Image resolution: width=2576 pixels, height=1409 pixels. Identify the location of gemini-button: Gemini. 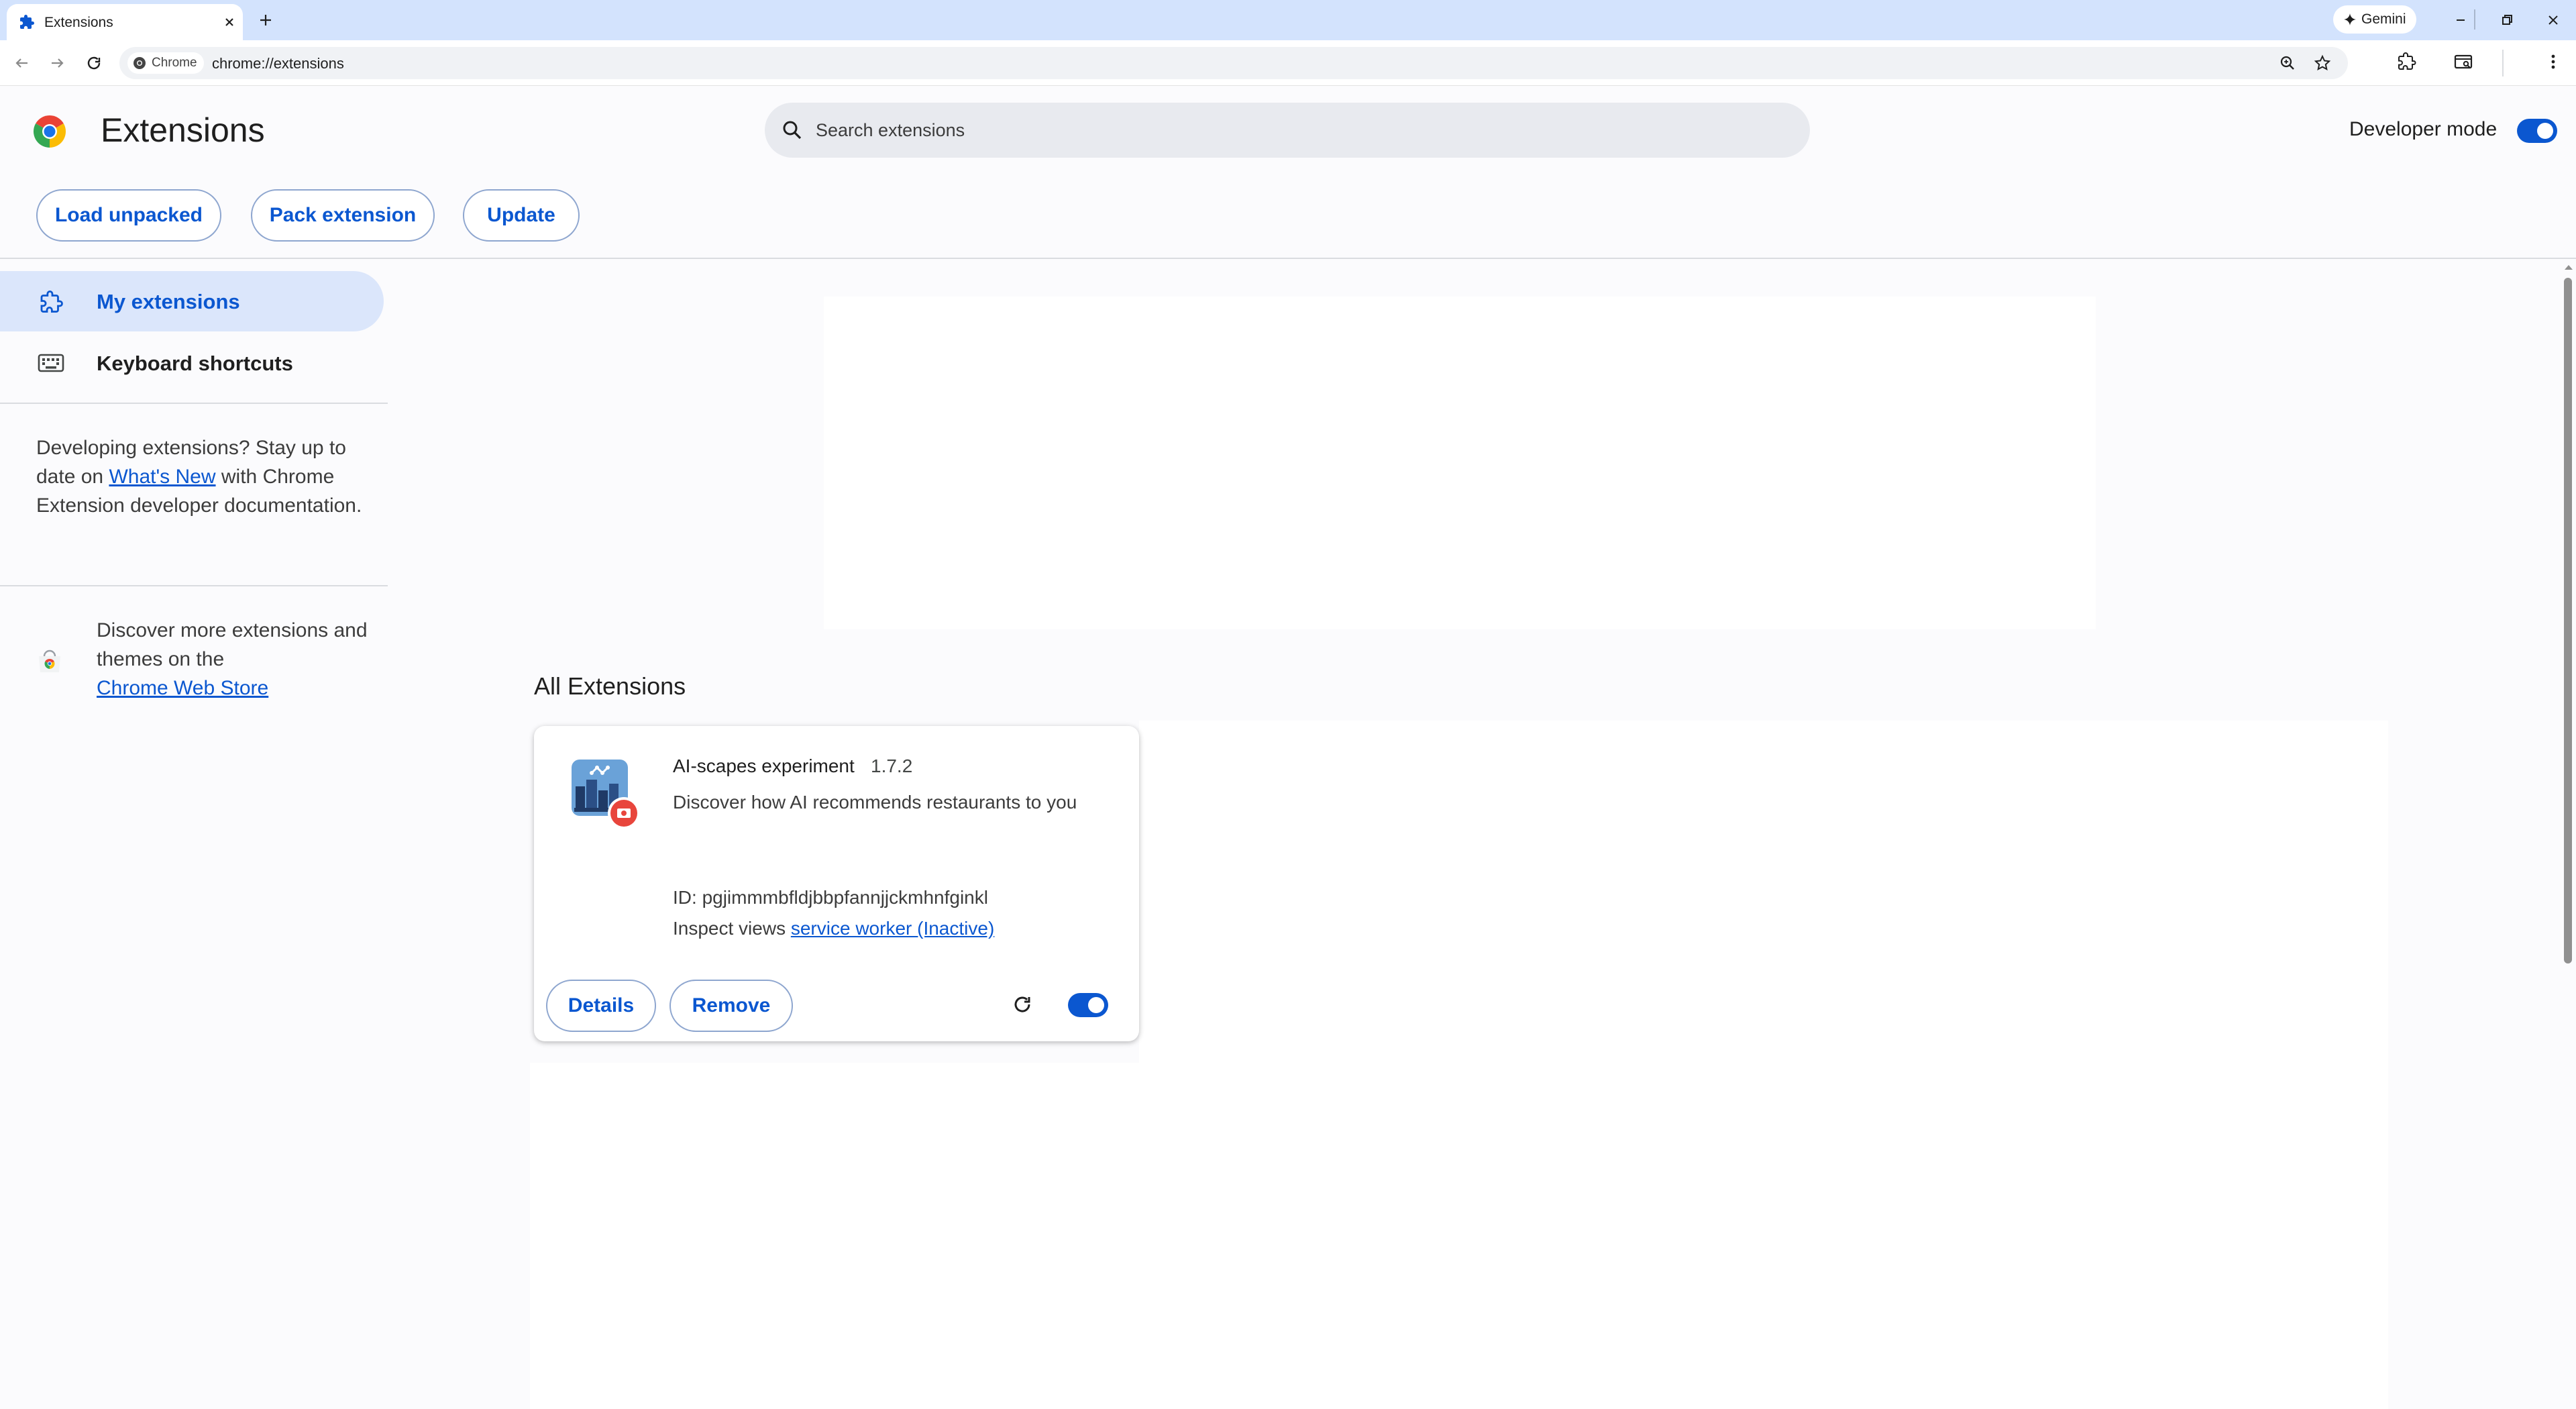
(2374, 19).